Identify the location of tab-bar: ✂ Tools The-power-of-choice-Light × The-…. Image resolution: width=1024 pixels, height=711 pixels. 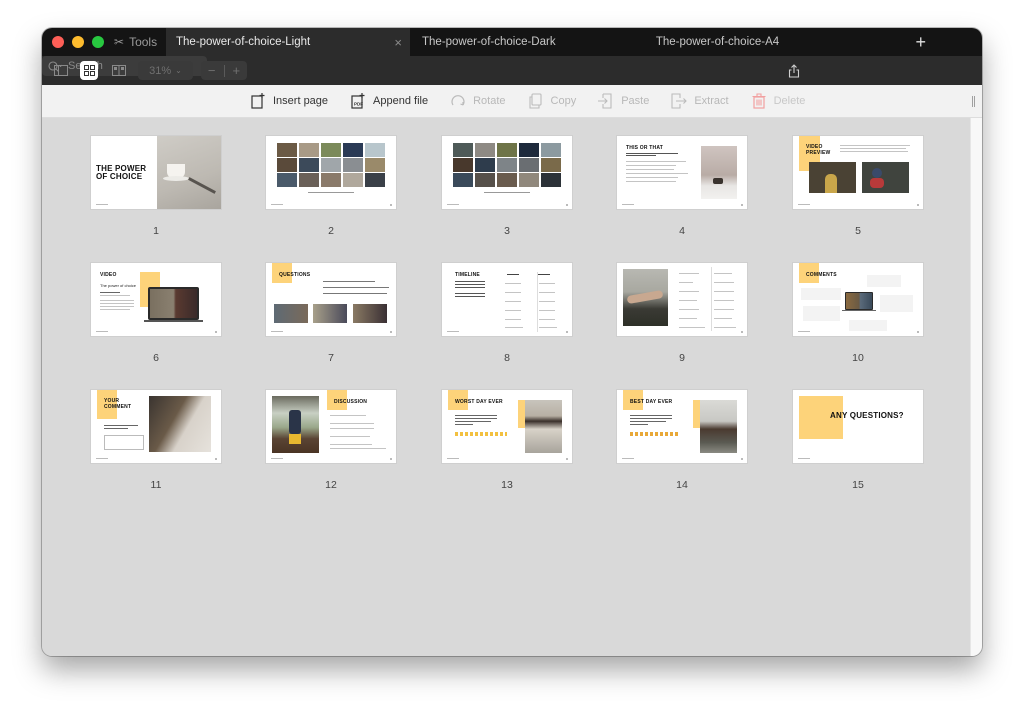
(512, 42).